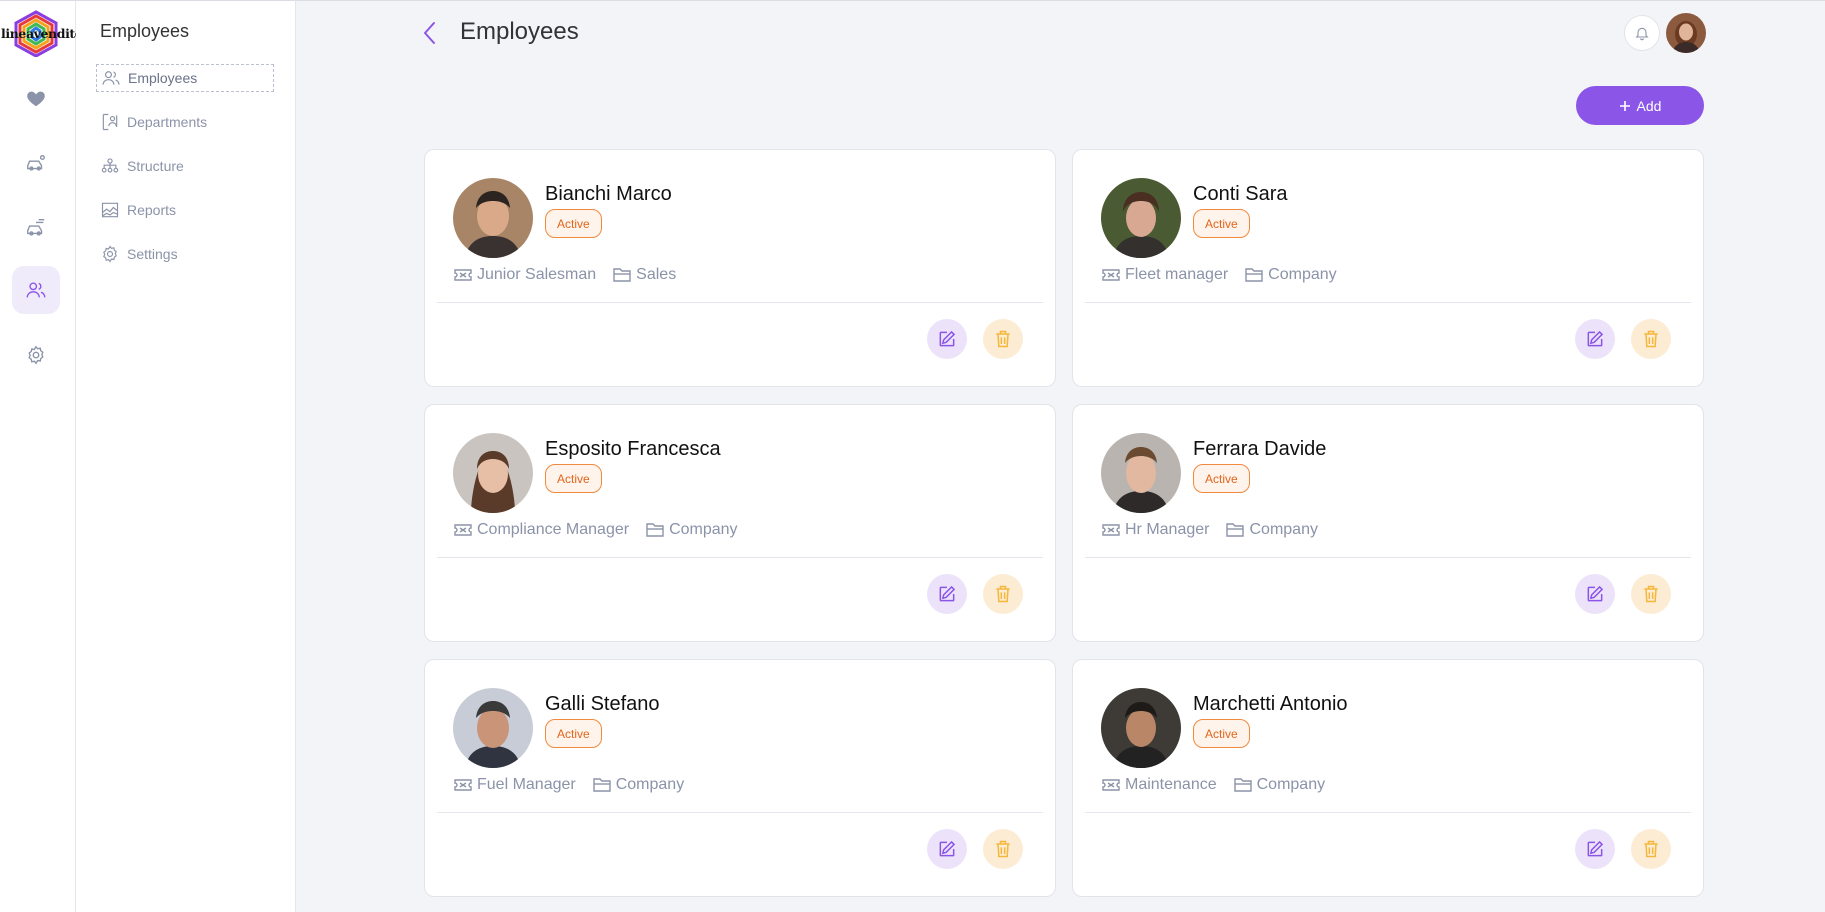 The image size is (1825, 912). I want to click on role-text: Compliance Manager, so click(553, 529).